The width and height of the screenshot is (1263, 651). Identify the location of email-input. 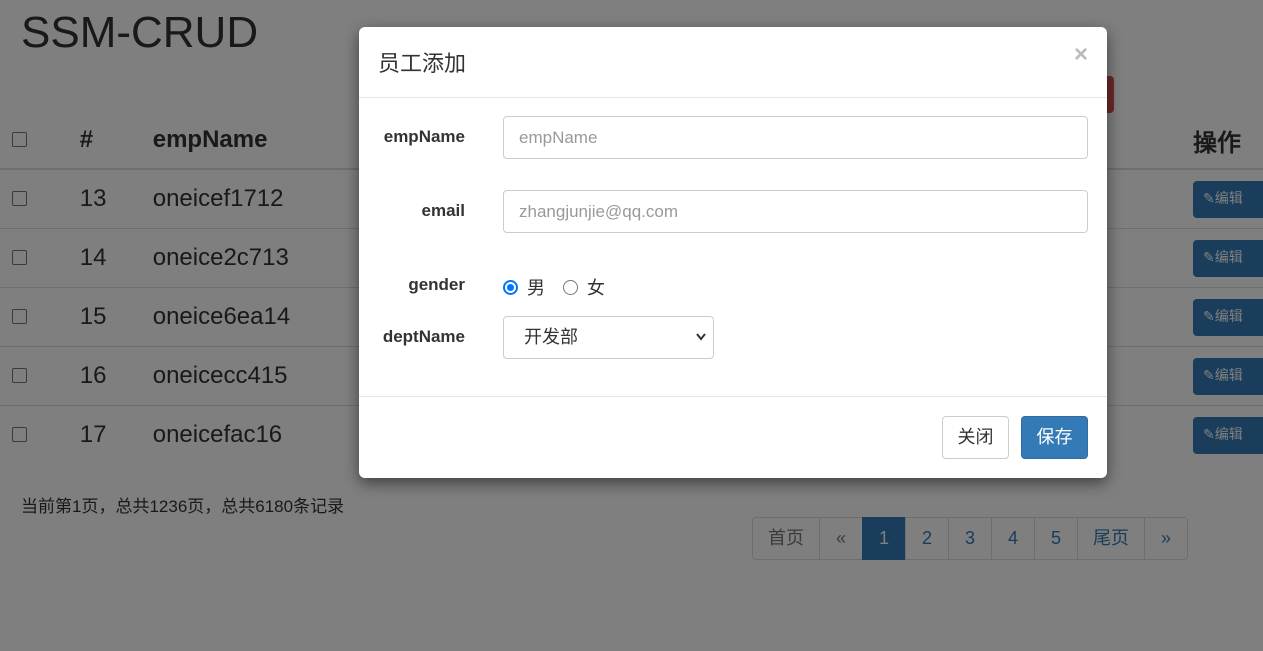
(795, 211).